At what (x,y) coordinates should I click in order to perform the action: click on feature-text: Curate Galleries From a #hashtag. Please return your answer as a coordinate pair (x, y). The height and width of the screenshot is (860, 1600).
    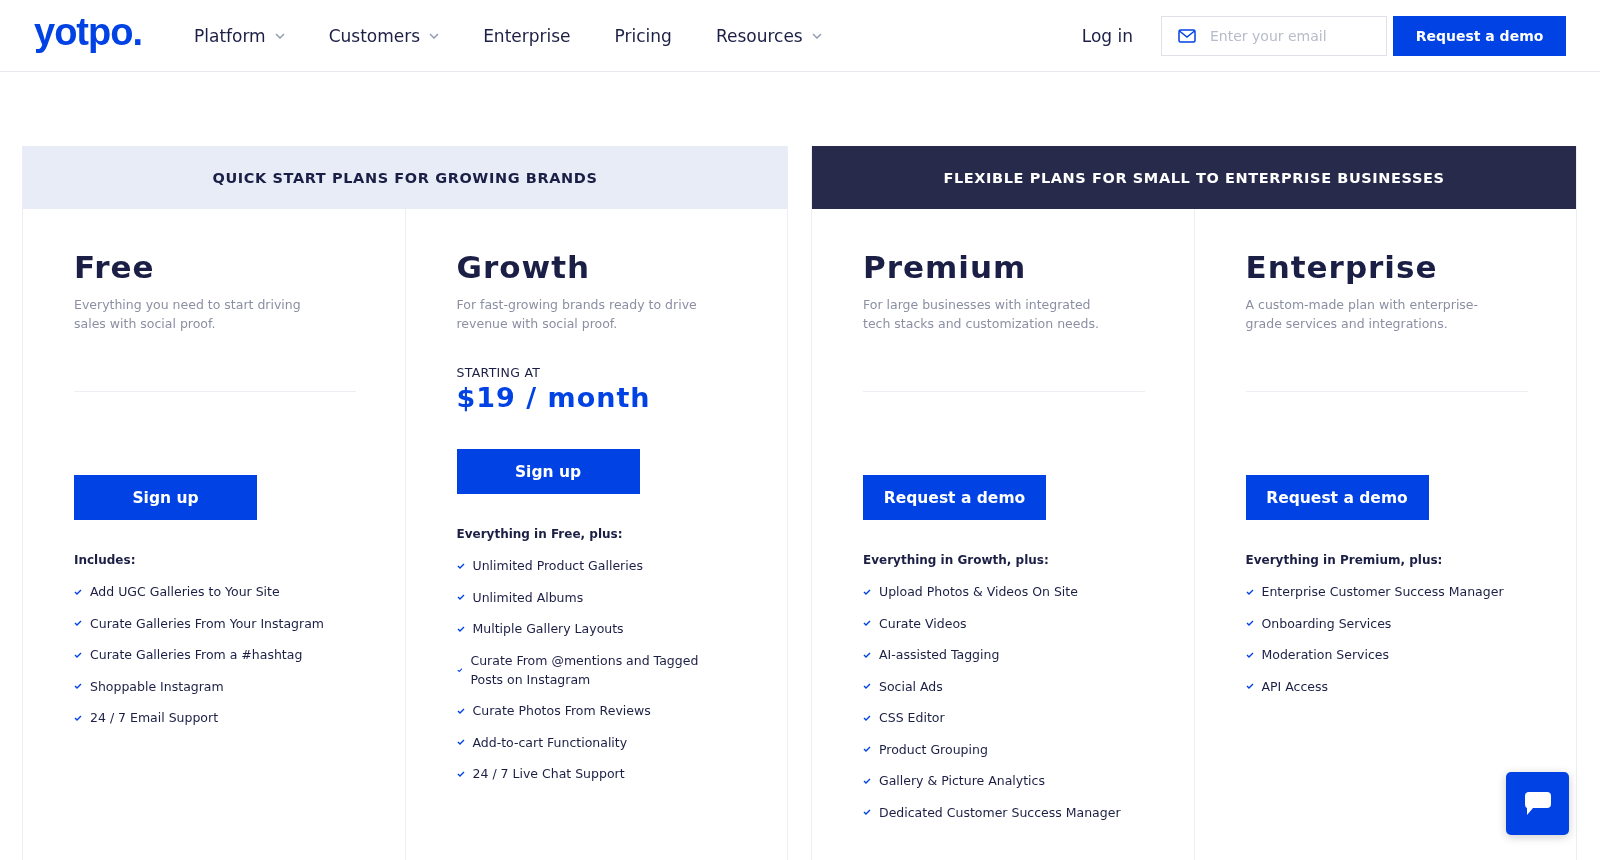
    Looking at the image, I should click on (196, 655).